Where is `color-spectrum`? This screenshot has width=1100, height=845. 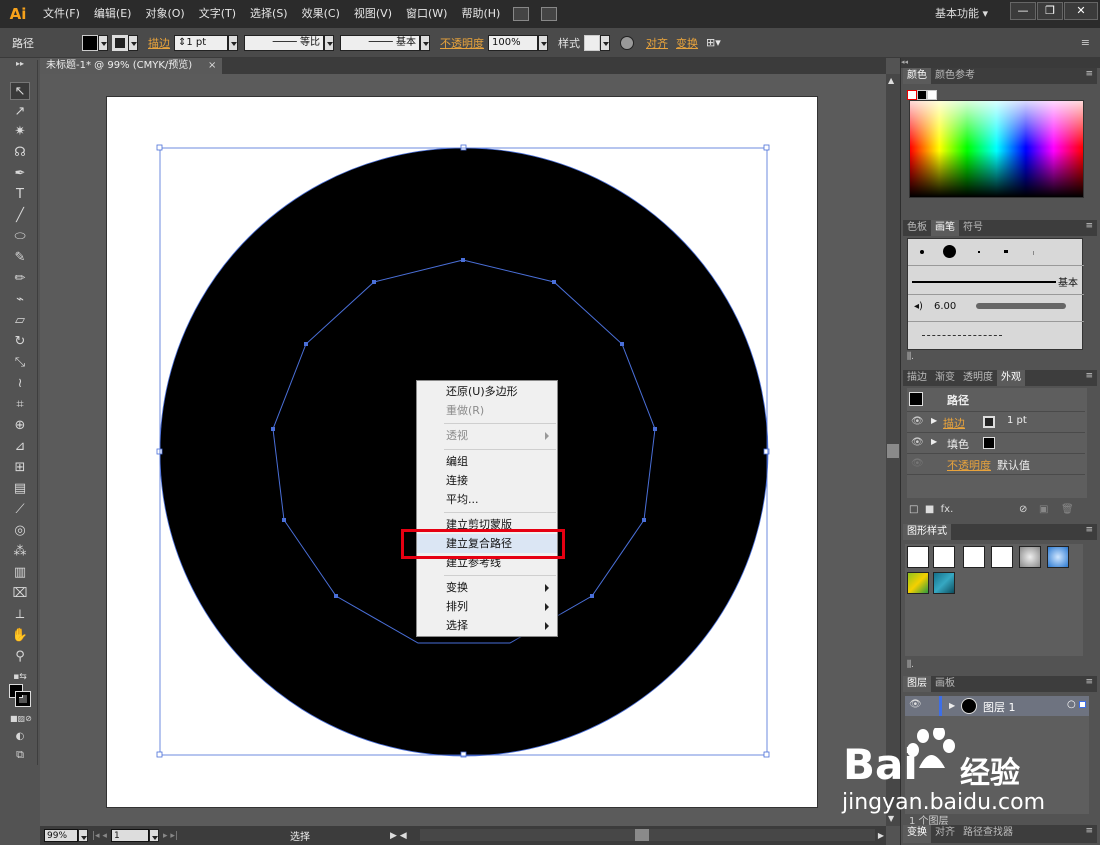 color-spectrum is located at coordinates (996, 149).